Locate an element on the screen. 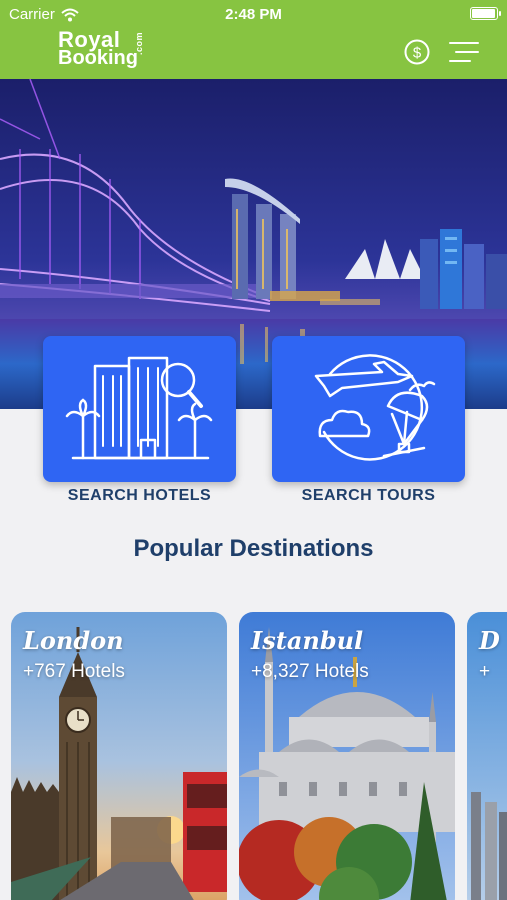 The width and height of the screenshot is (507, 900). status-time: 2:48 PM is located at coordinates (253, 14).